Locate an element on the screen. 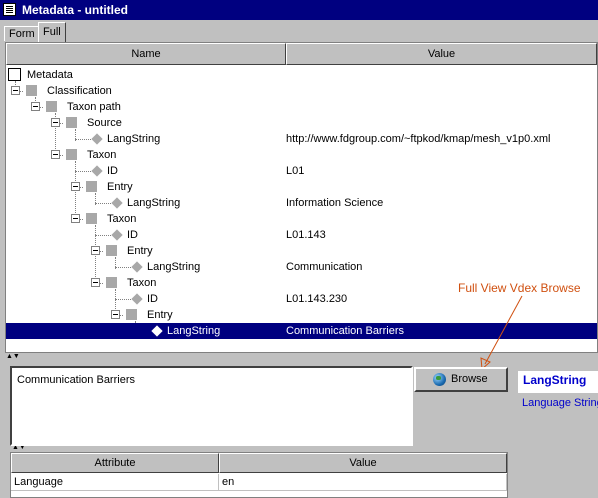 This screenshot has width=598, height=498. attribute-column-header: Attribute is located at coordinates (115, 463).